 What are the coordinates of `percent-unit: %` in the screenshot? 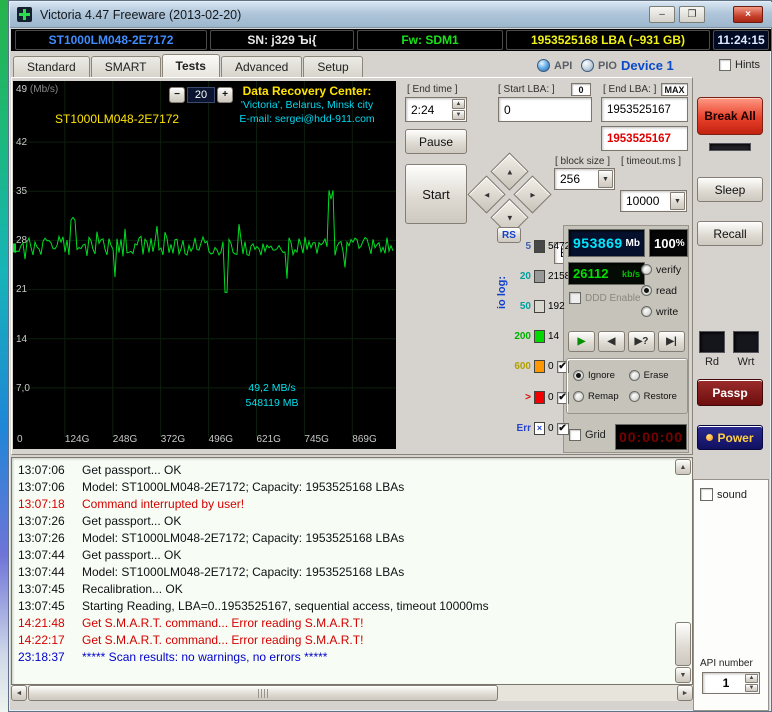 It's located at (680, 243).